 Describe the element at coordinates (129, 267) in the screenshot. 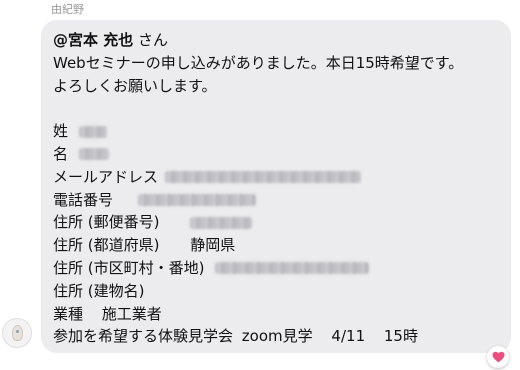

I see `field-label: 住所 (市区町村・番地)` at that location.